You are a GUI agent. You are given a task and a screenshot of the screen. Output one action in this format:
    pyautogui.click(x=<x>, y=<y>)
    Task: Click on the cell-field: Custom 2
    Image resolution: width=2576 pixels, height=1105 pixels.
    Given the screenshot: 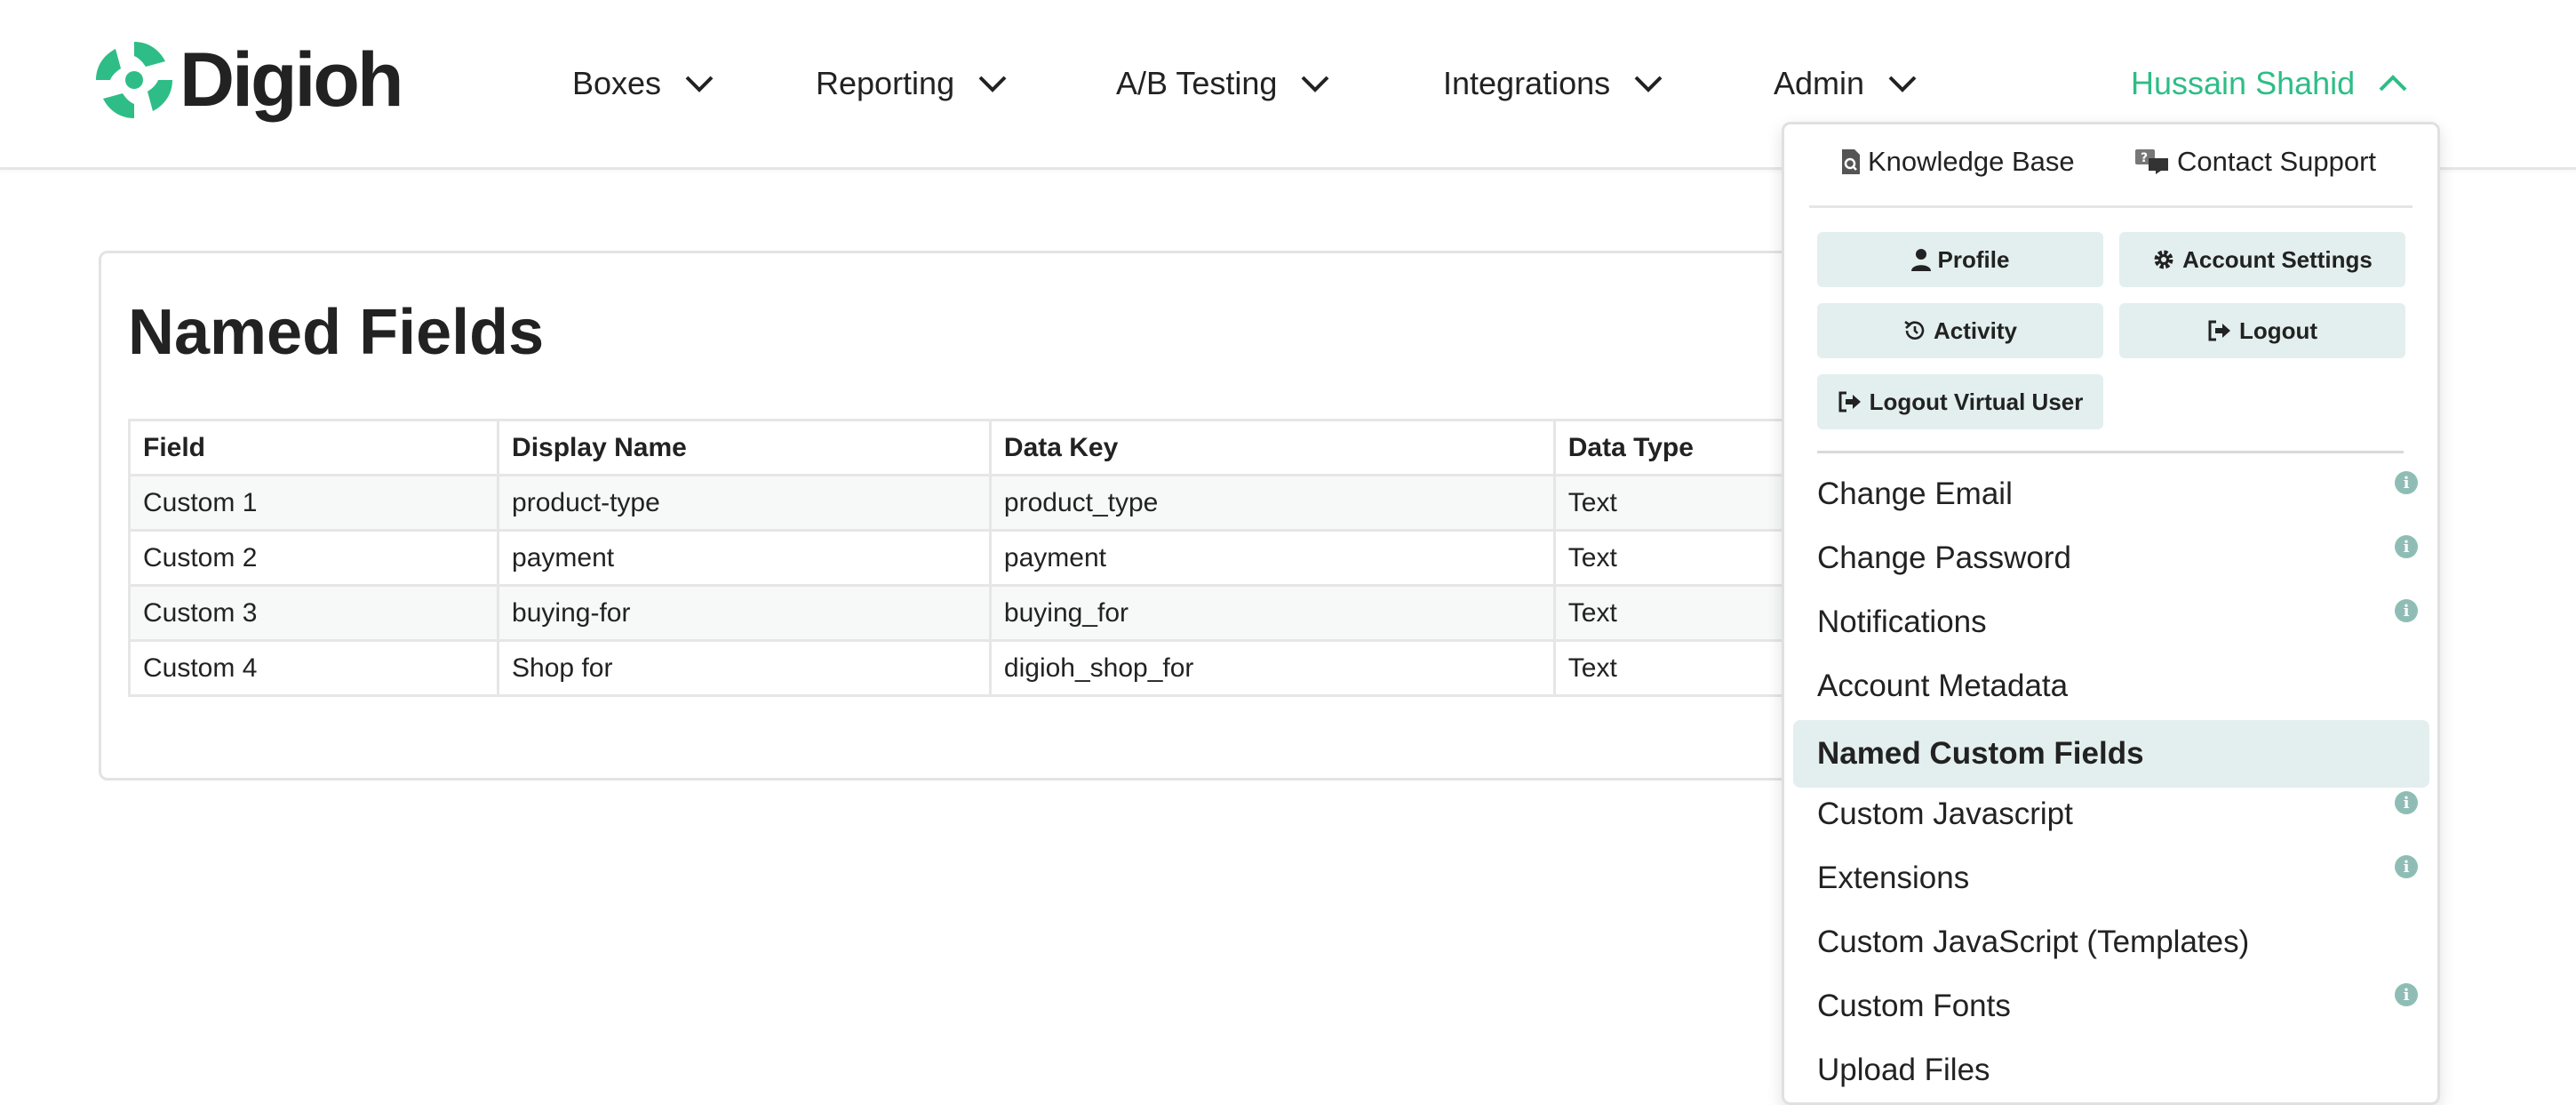 What is the action you would take?
    pyautogui.click(x=313, y=558)
    